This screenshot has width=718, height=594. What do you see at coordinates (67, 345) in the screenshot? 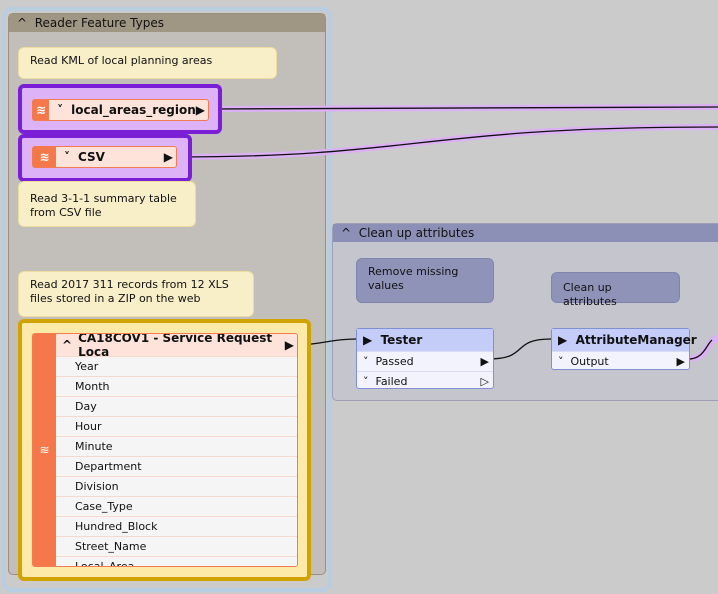
I see `chevron-up-icon: ^` at bounding box center [67, 345].